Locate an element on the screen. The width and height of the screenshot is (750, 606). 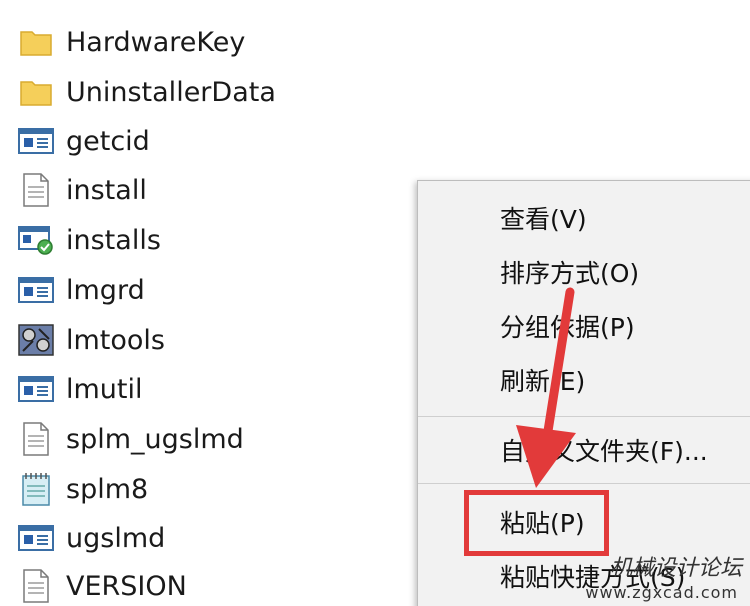
file-name: lmtools is located at coordinates (115, 340).